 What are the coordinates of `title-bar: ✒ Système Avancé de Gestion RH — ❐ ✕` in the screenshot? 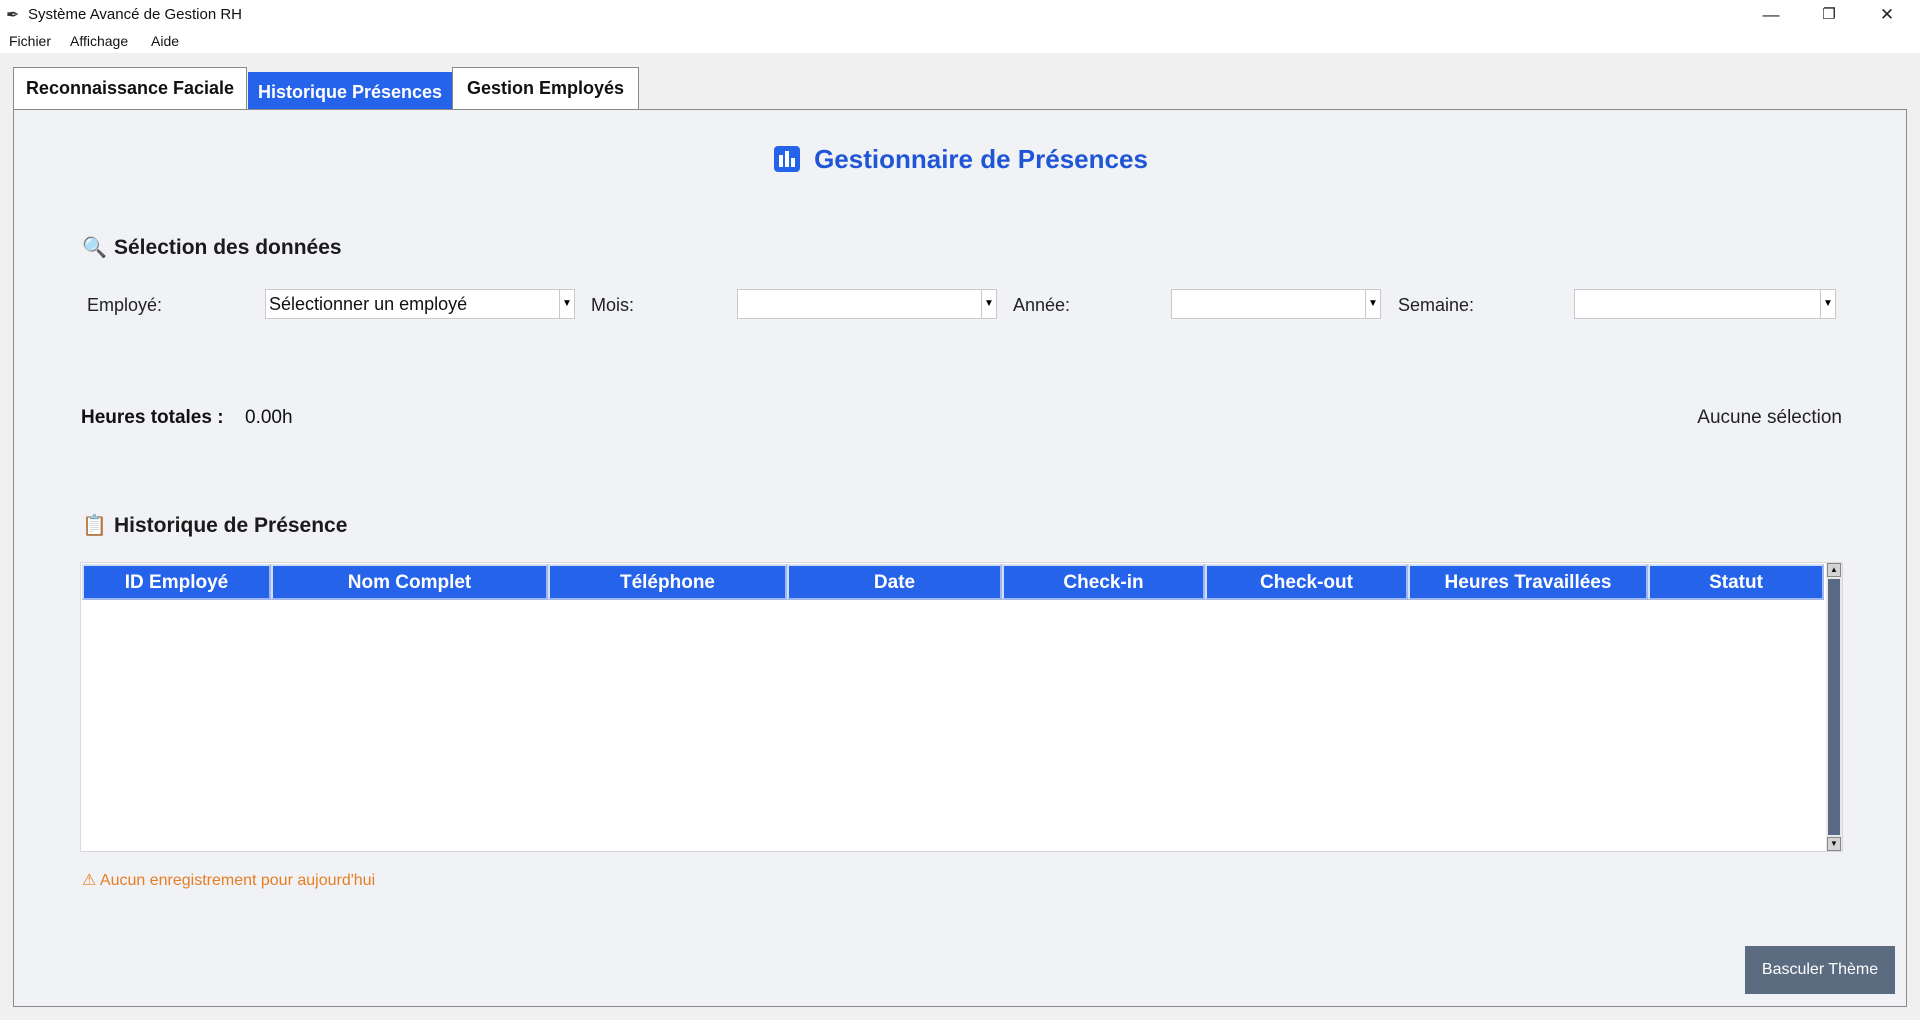 It's located at (960, 14).